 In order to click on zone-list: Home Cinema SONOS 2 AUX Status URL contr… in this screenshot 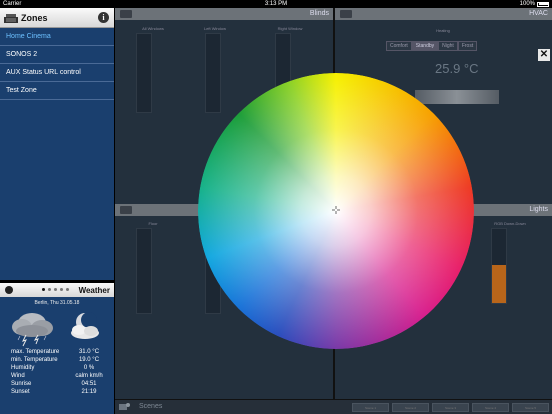, I will do `click(57, 64)`.